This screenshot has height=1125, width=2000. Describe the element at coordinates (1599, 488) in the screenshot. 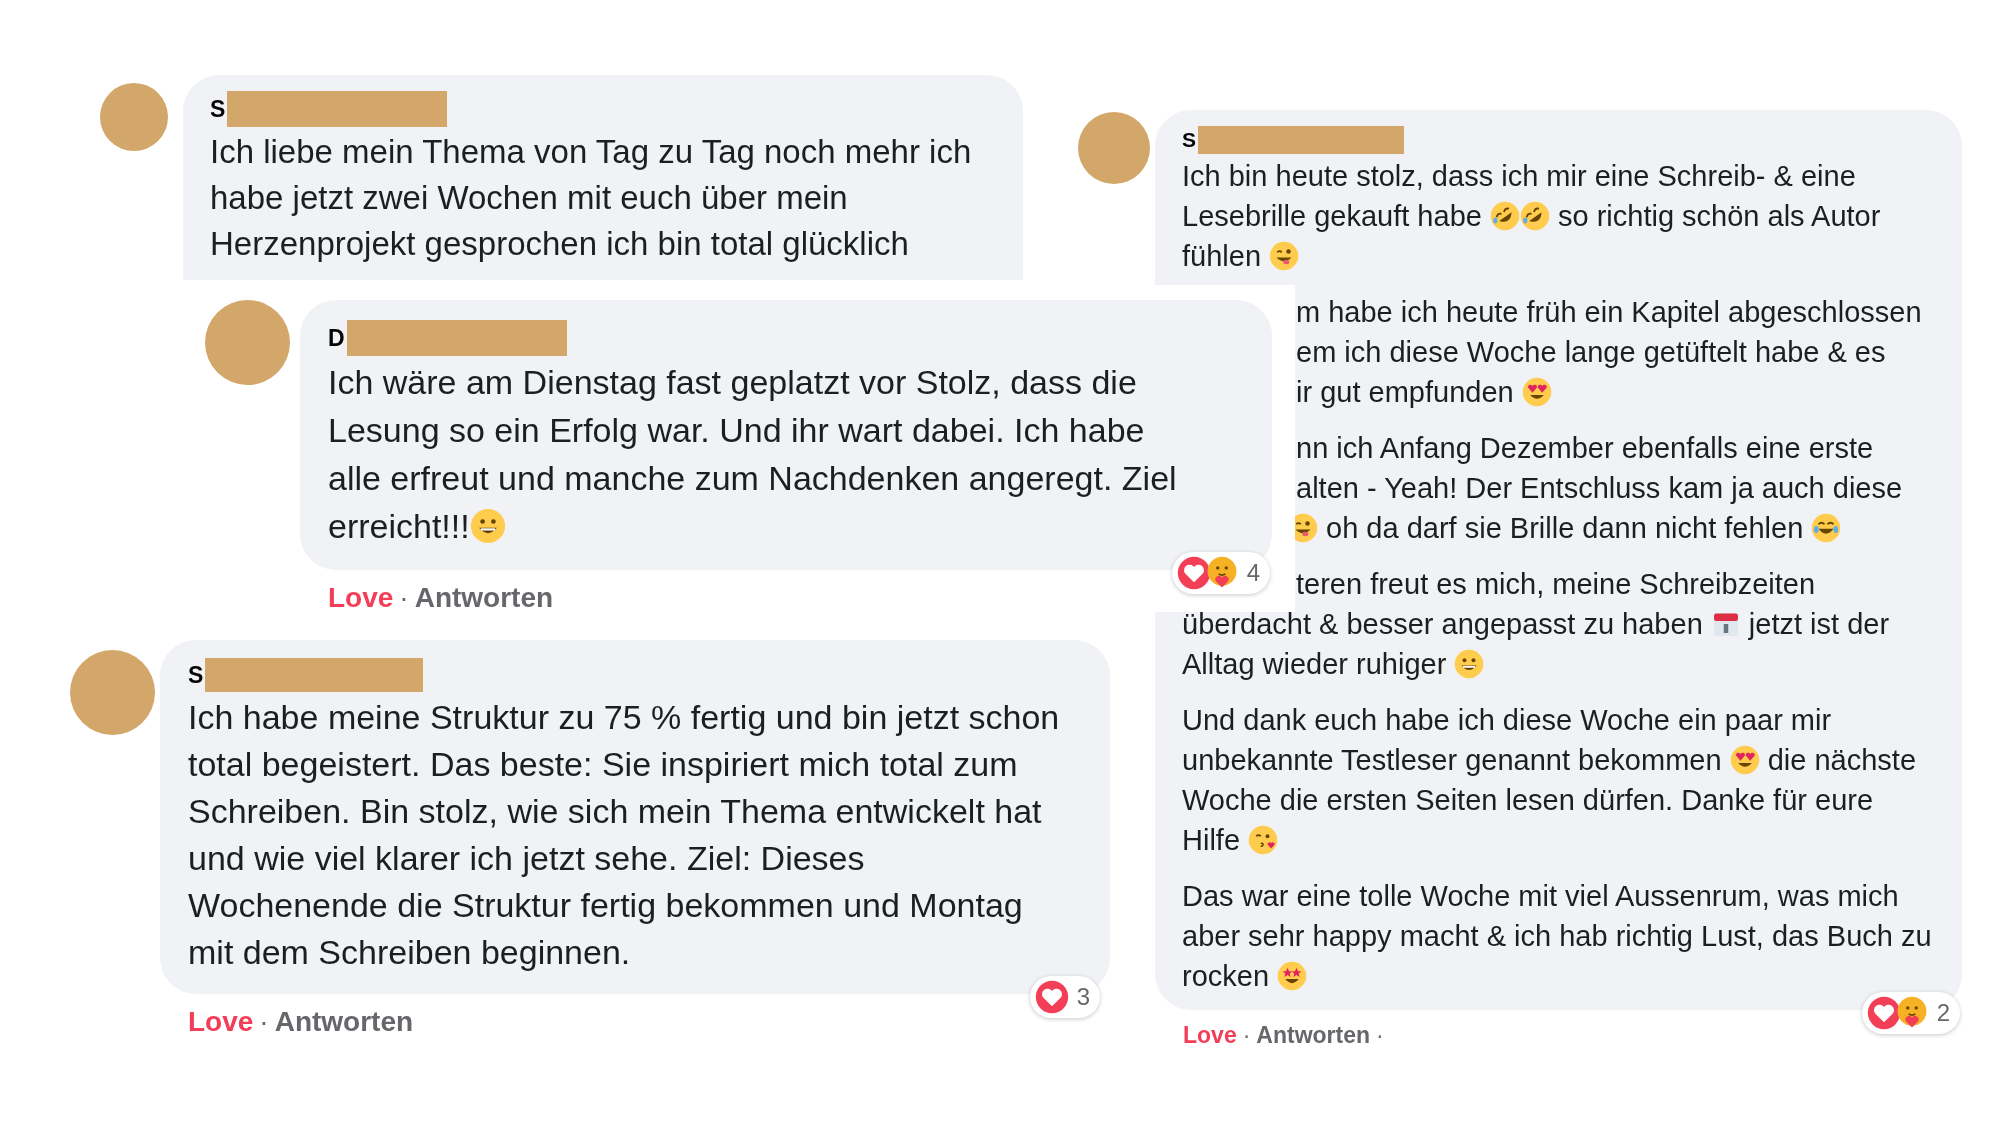

I see `comment-text: alten - Yeah! Der Entschluss kam ja auch diese` at that location.